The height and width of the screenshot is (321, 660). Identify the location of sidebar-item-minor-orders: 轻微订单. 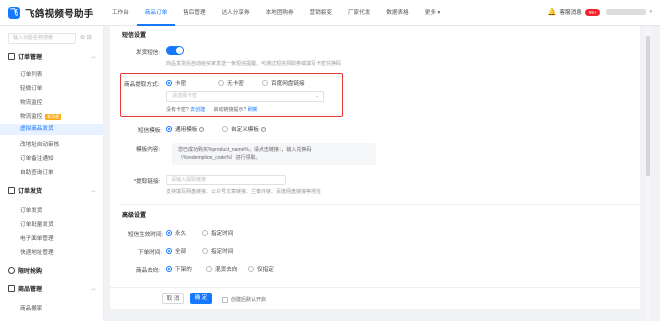
(31, 88).